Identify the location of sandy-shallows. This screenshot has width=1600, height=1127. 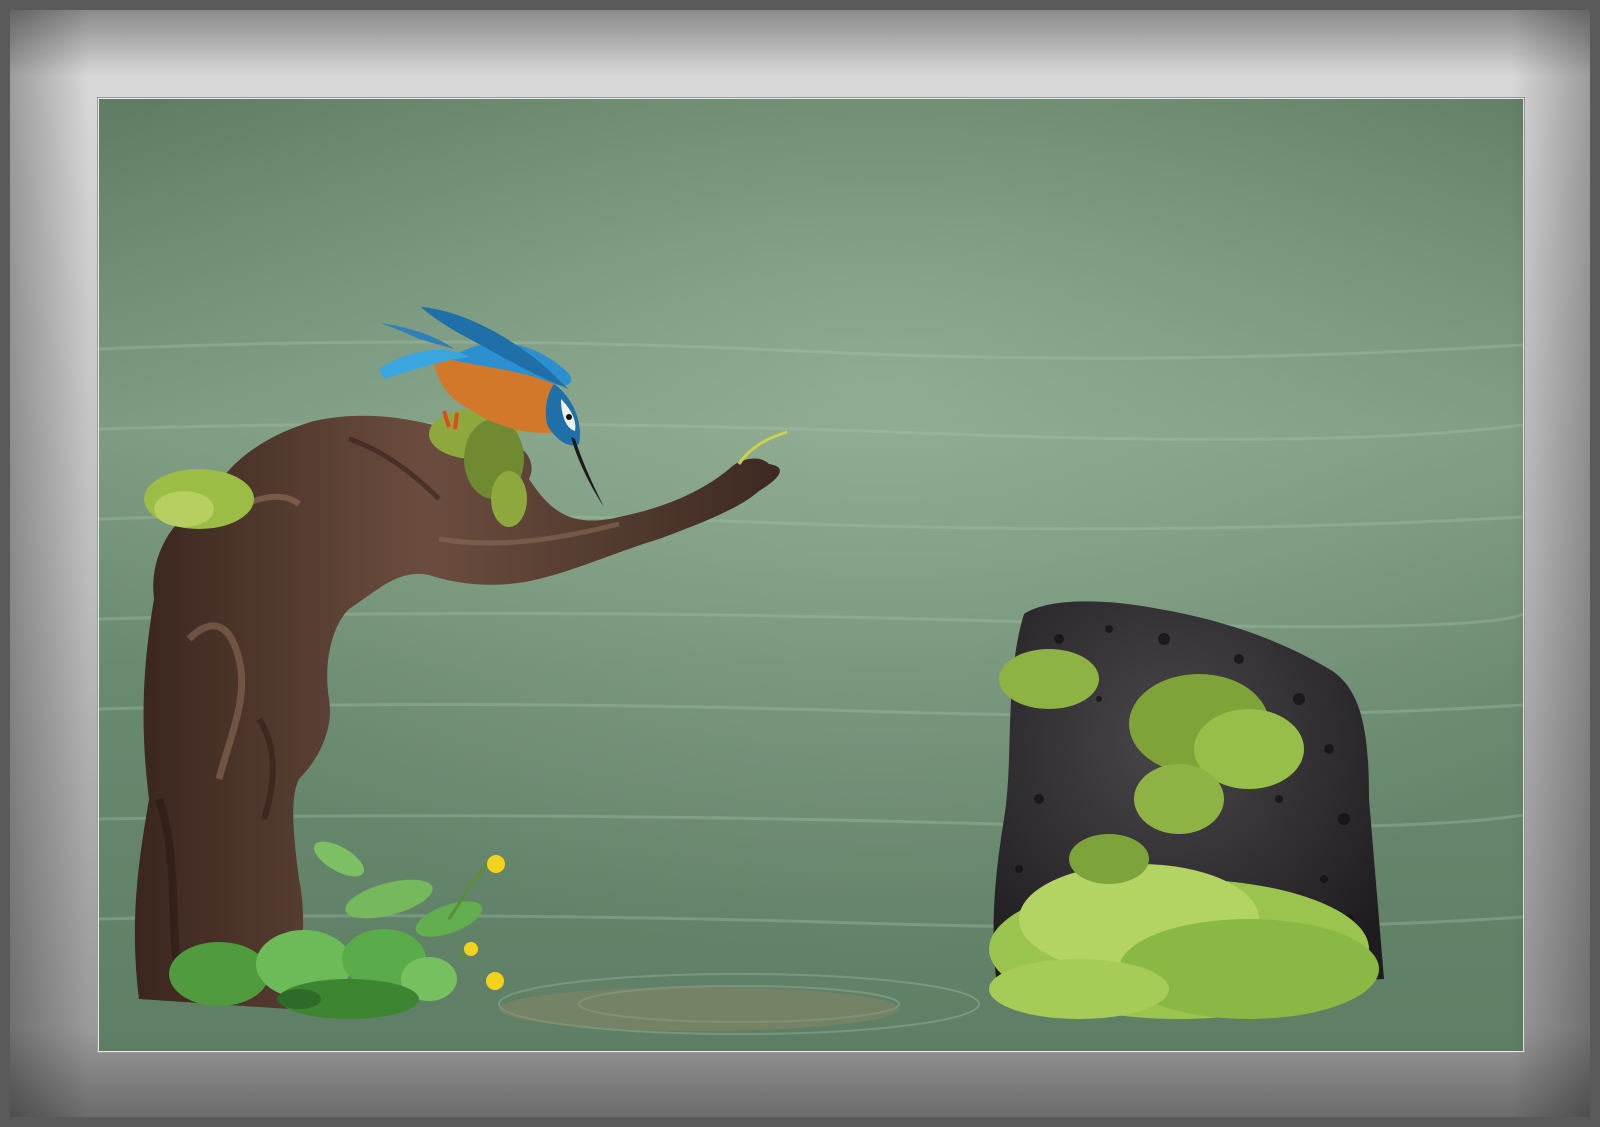
(699, 1009).